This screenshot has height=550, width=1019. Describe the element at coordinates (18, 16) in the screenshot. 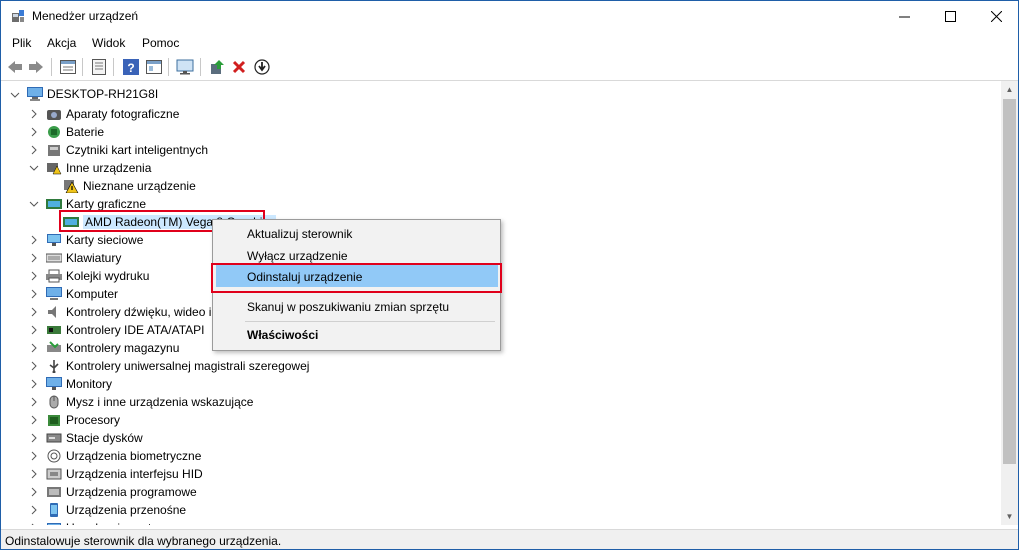

I see `device-manager-icon` at that location.